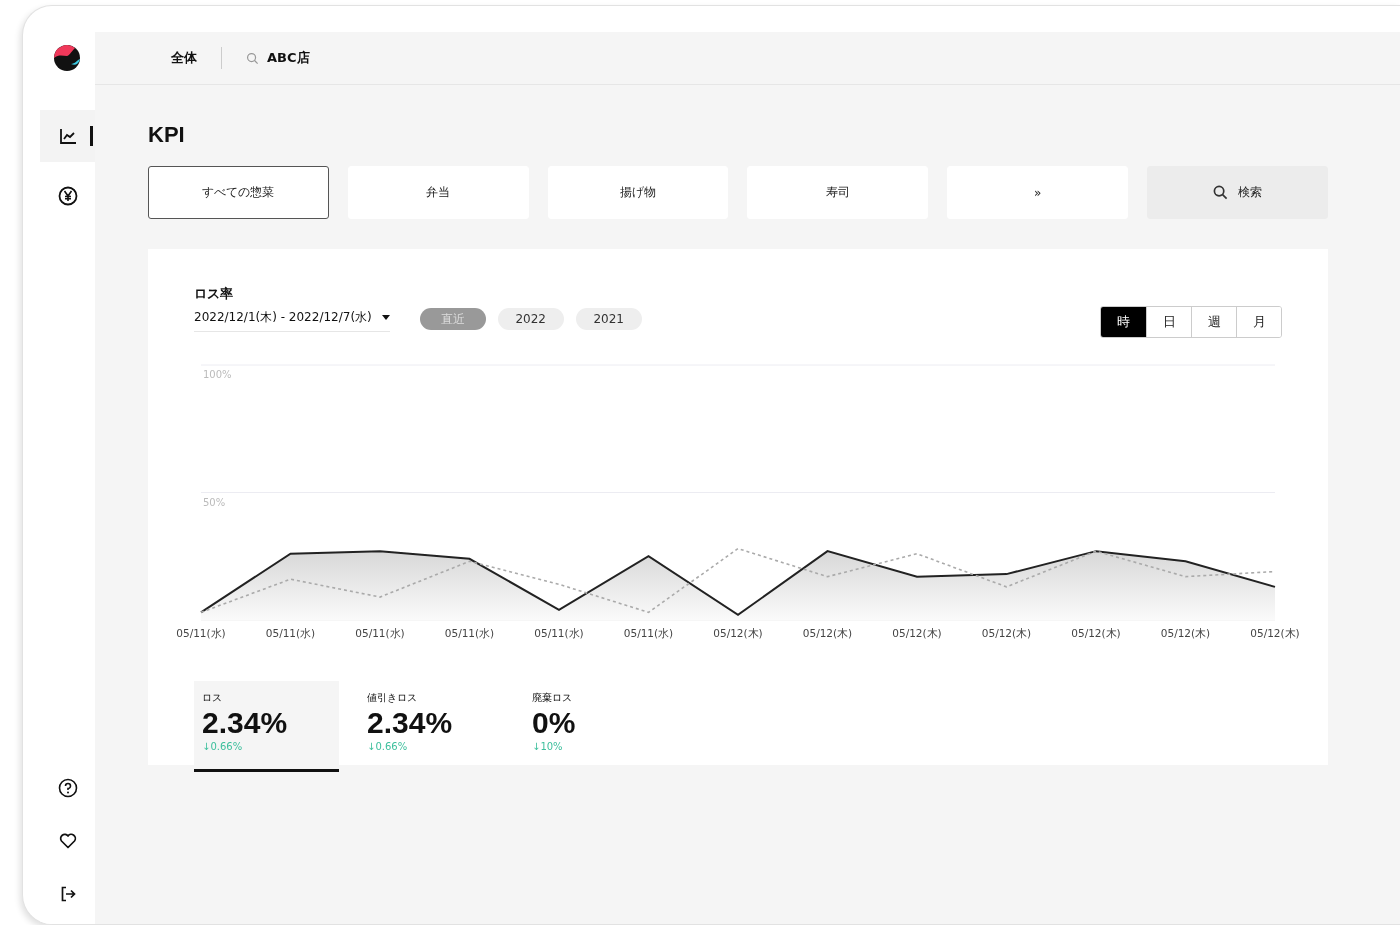  I want to click on metric-tile: 値引きロス 2.34% ↓0.66%, so click(431, 726).